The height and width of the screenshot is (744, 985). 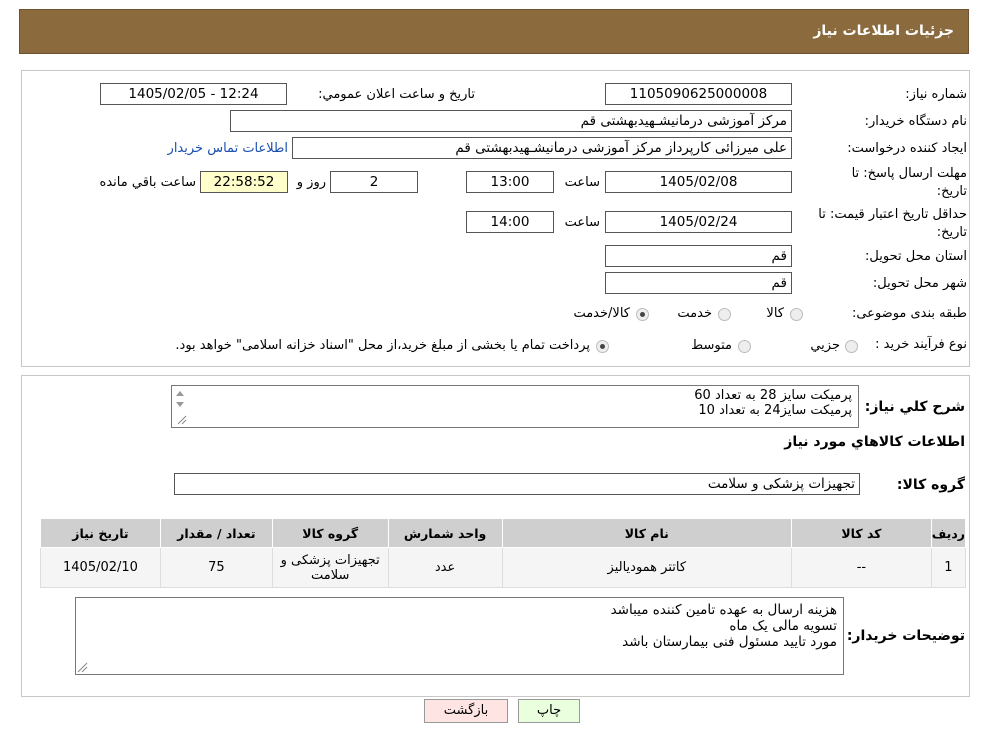 I want to click on resize-grip-icon, so click(x=82, y=667).